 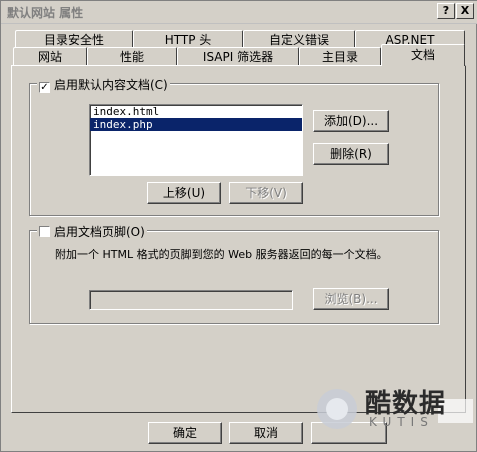 What do you see at coordinates (351, 154) in the screenshot?
I see `remove-button: 删除(R)` at bounding box center [351, 154].